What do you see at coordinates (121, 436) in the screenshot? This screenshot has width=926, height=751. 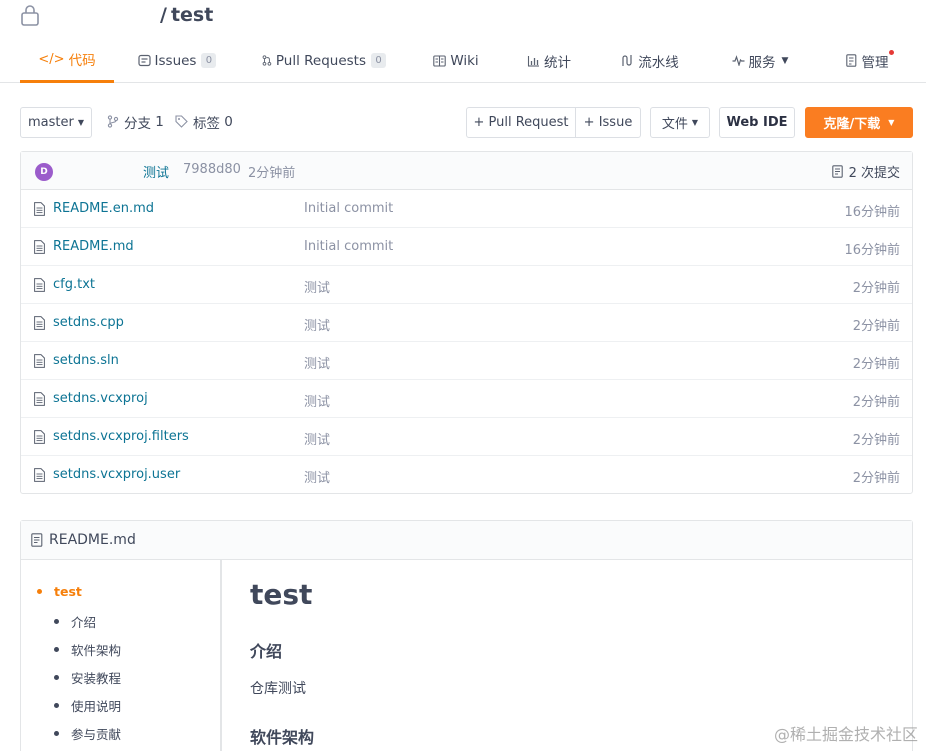 I see `file-name-link: setdns.vcxproj.filters` at bounding box center [121, 436].